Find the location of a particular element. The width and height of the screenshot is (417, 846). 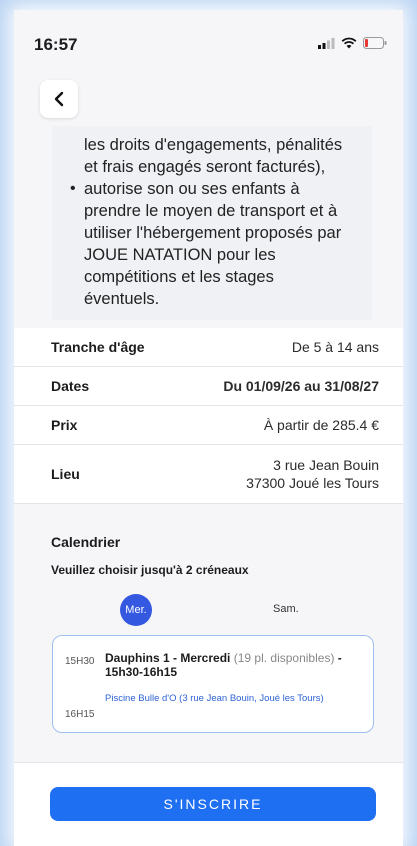

age-label: Tranche d'âge is located at coordinates (98, 347).